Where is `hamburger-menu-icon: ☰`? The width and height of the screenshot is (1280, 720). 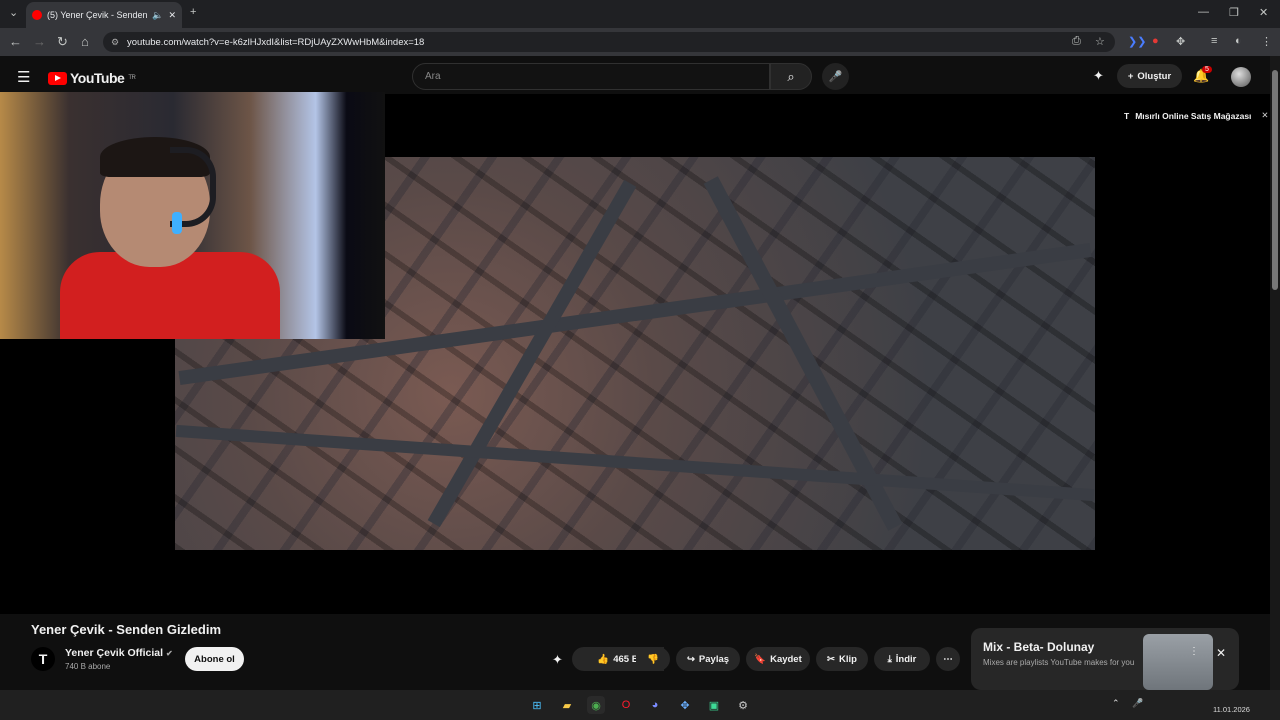 hamburger-menu-icon: ☰ is located at coordinates (23, 77).